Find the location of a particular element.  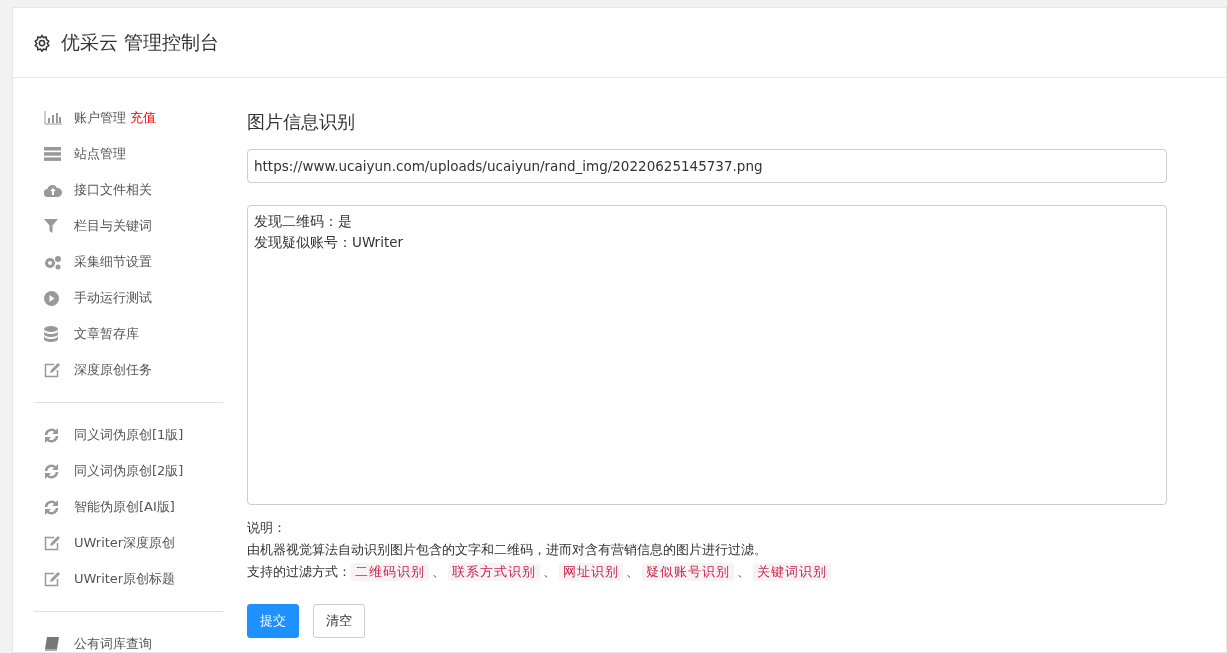

sidebar-item: 文章暂存库 is located at coordinates (128, 334).